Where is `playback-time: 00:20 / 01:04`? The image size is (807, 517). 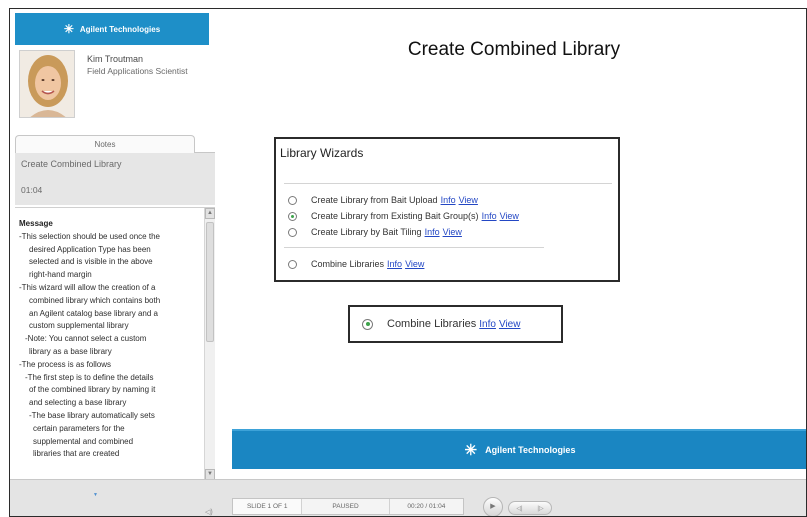
playback-time: 00:20 / 01:04 is located at coordinates (426, 506).